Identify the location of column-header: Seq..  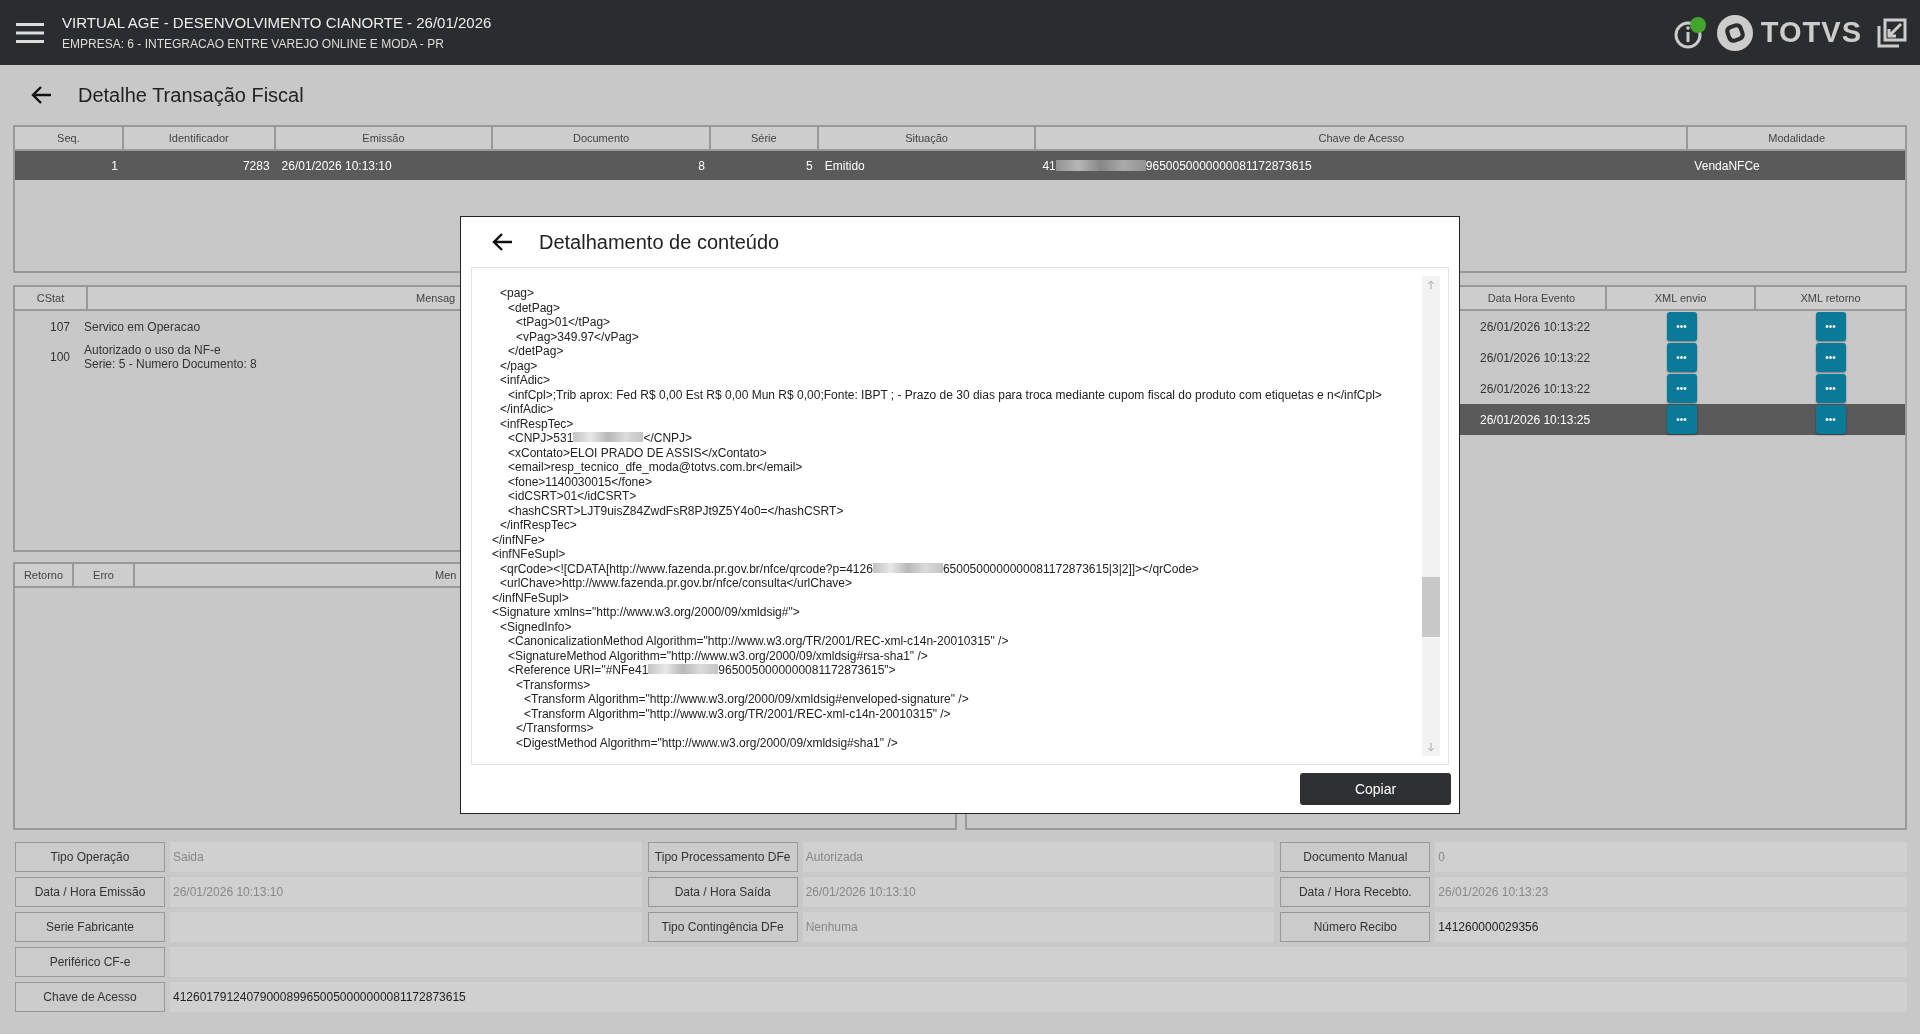
(69, 138).